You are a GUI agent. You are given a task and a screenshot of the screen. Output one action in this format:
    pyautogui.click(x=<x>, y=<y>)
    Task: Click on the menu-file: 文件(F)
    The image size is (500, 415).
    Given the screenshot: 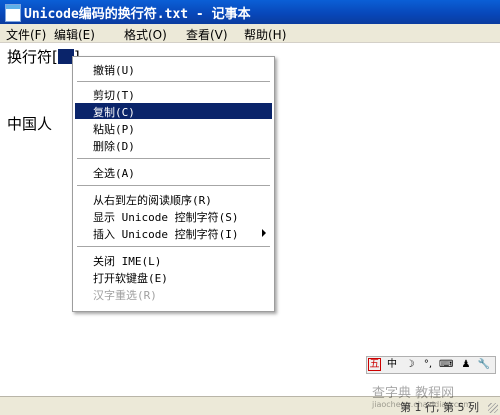 What is the action you would take?
    pyautogui.click(x=26, y=34)
    